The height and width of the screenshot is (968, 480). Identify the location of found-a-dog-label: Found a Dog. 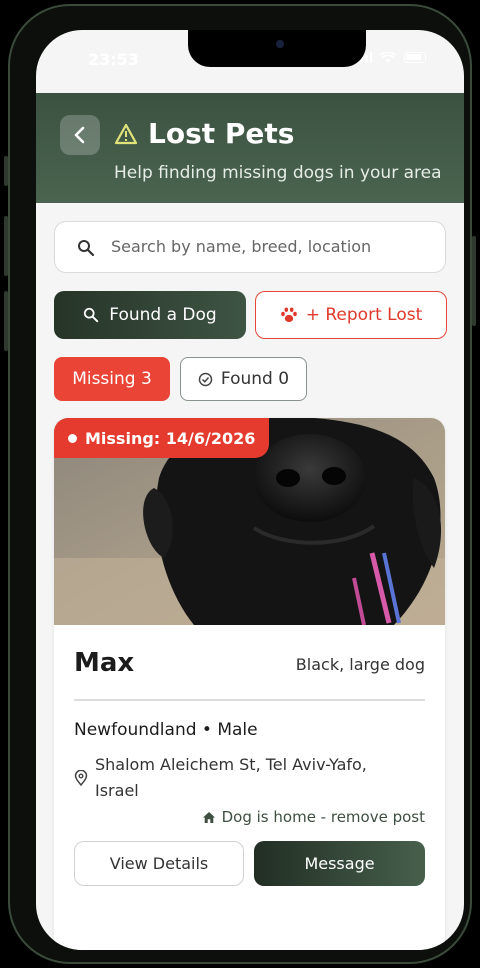
(163, 315).